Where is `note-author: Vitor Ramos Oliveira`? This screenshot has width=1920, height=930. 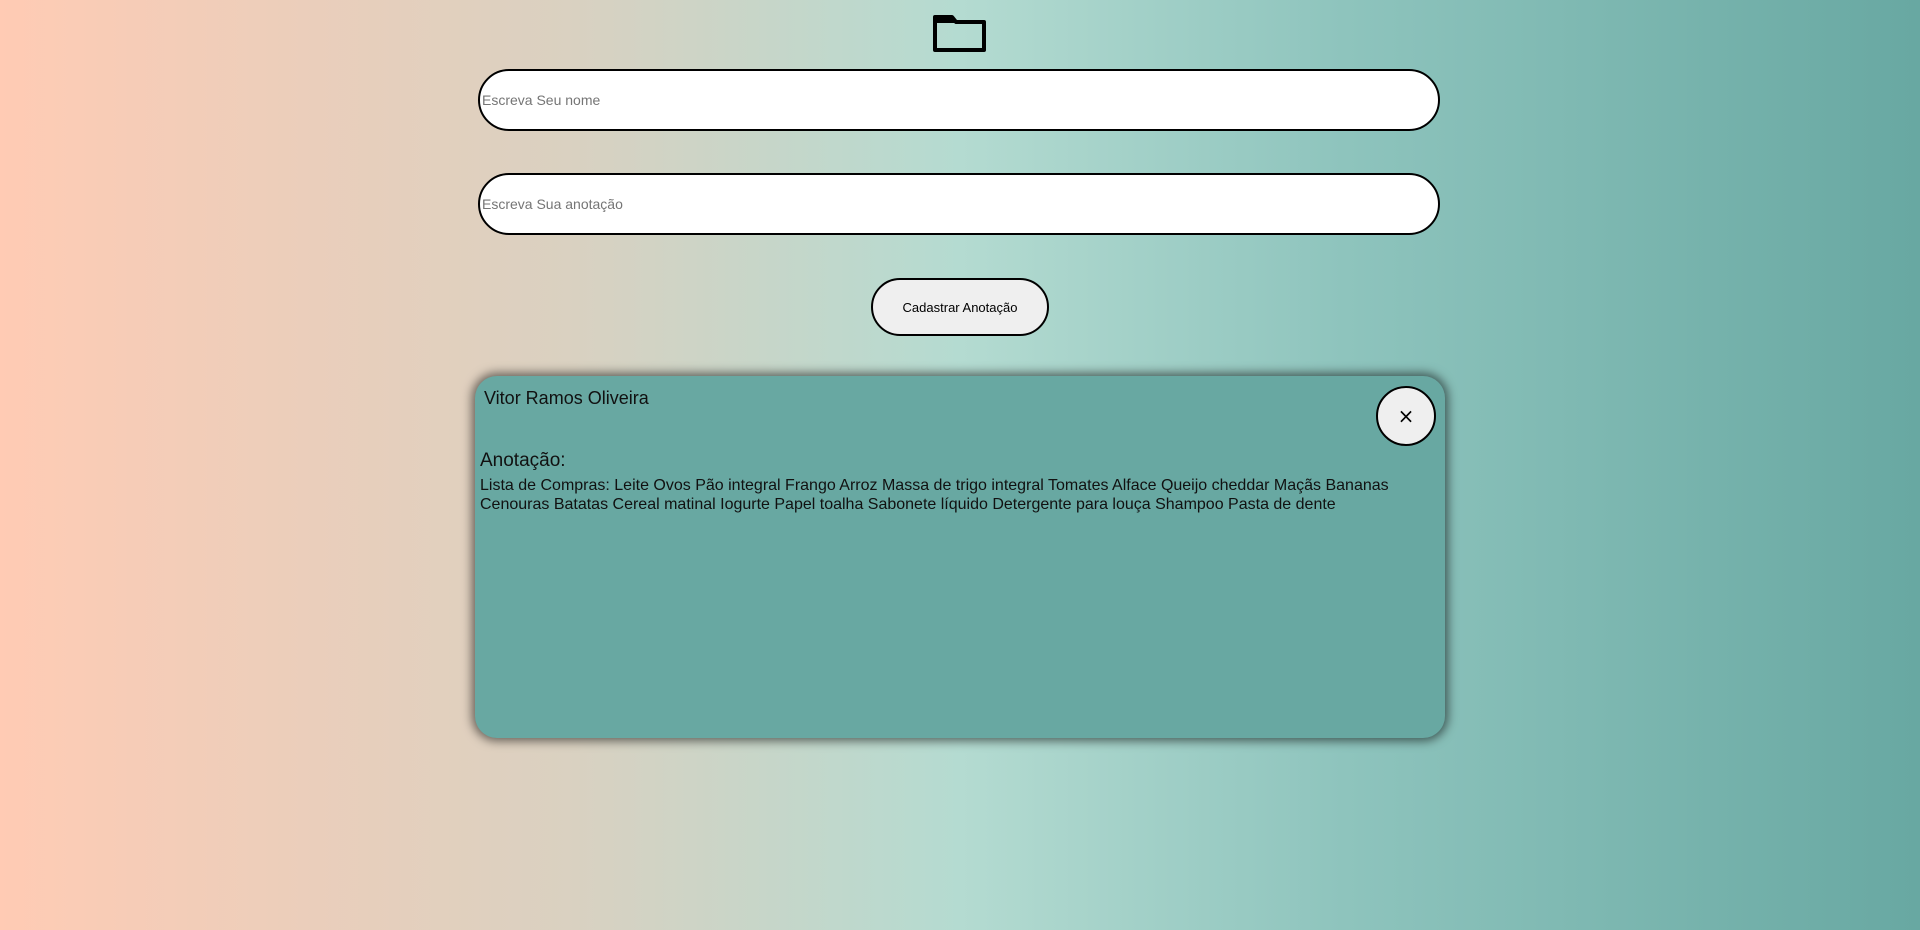
note-author: Vitor Ramos Oliveira is located at coordinates (566, 398).